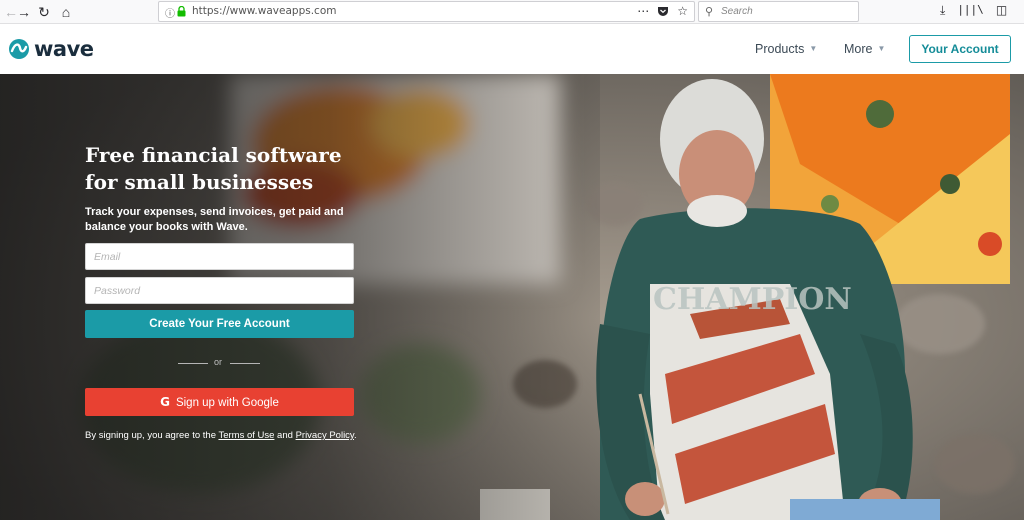 The height and width of the screenshot is (522, 1024). What do you see at coordinates (325, 435) in the screenshot?
I see `privacy-policy-link: Privacy Policy` at bounding box center [325, 435].